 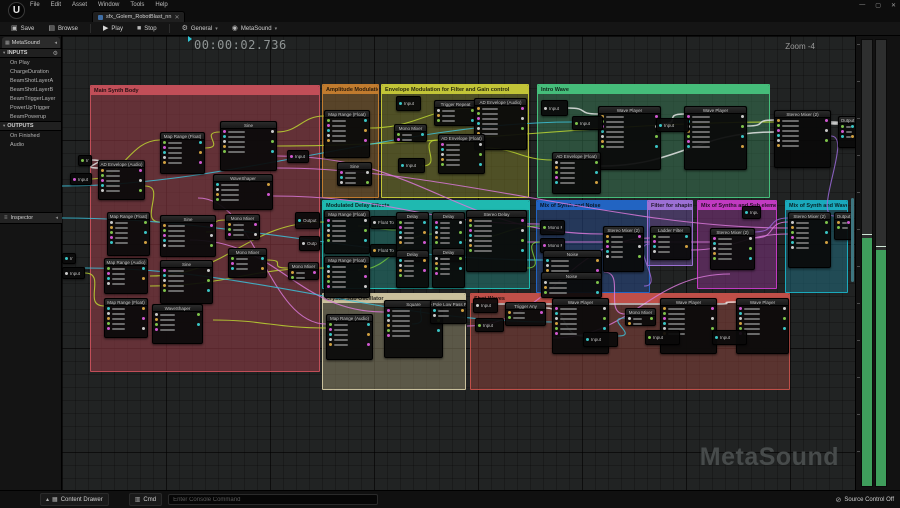 What do you see at coordinates (247, 252) in the screenshot?
I see `node-header: Mono Mixer` at bounding box center [247, 252].